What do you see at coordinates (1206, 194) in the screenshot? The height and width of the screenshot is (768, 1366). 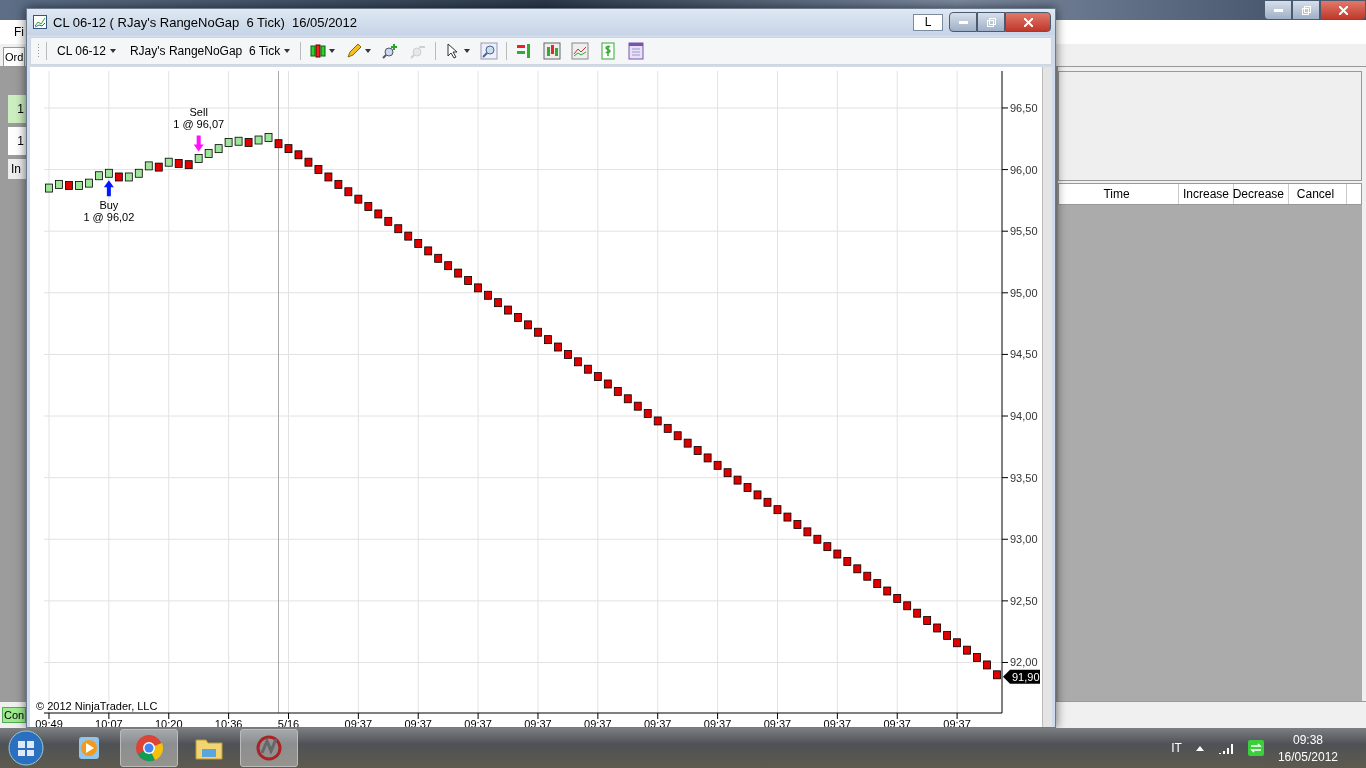 I see `column-header: Increase` at bounding box center [1206, 194].